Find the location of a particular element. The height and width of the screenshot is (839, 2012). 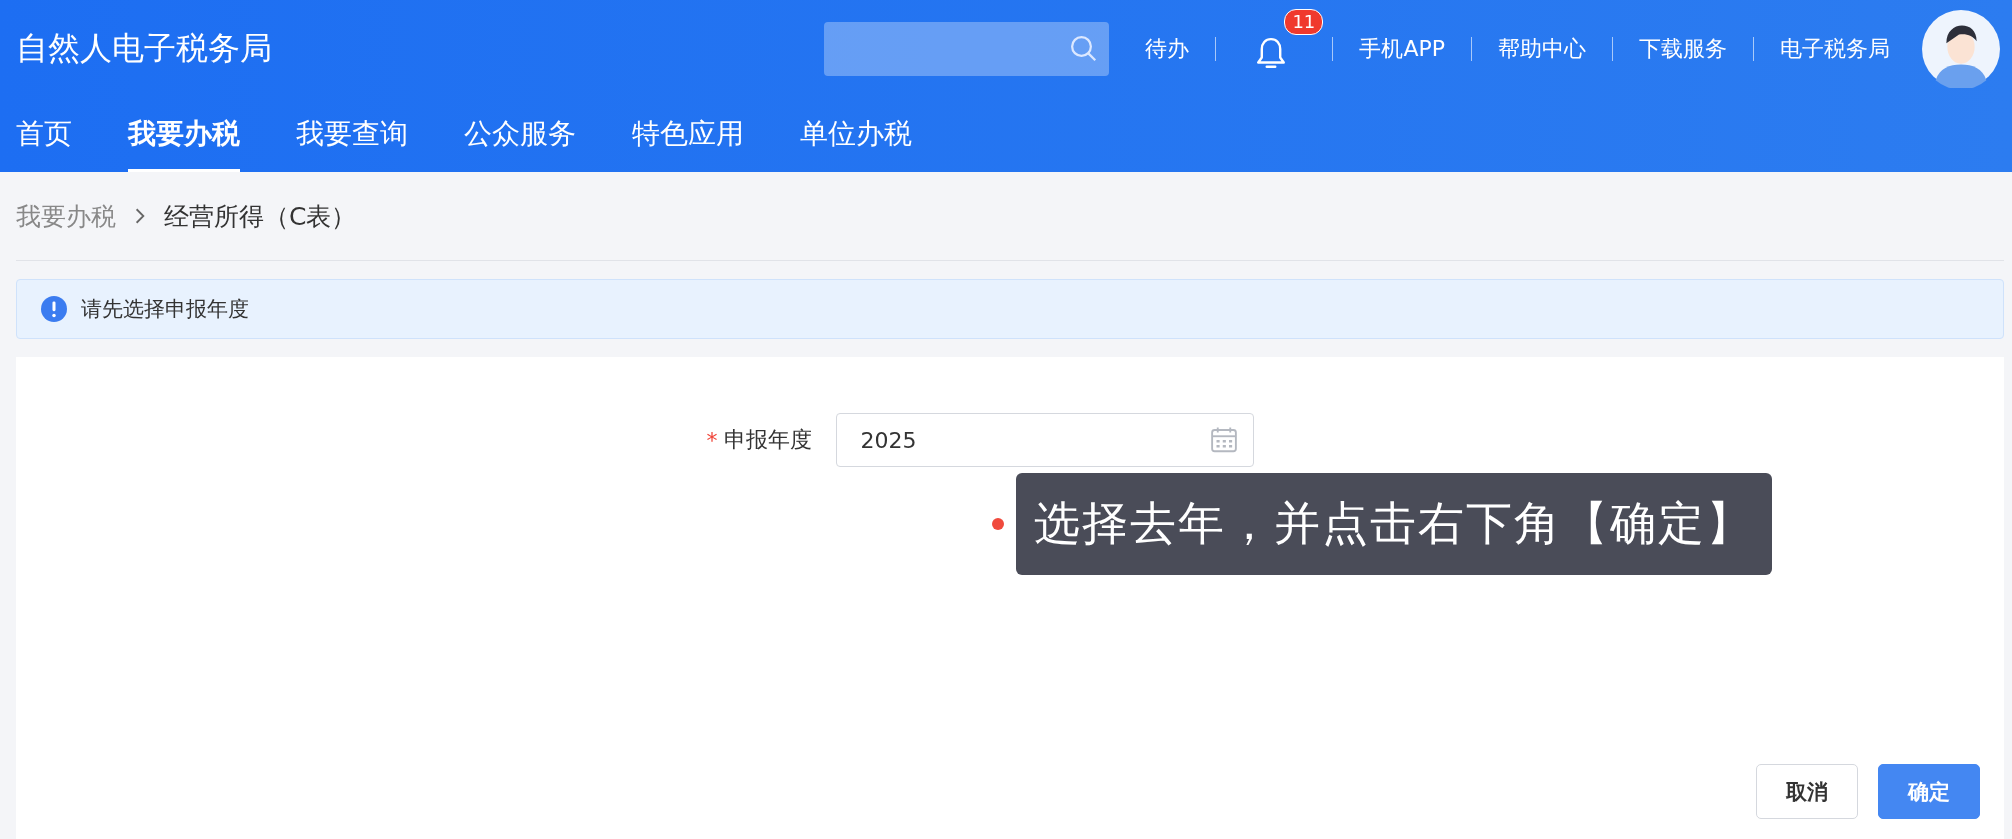

site-title: 自然人电子税务局 is located at coordinates (144, 48).